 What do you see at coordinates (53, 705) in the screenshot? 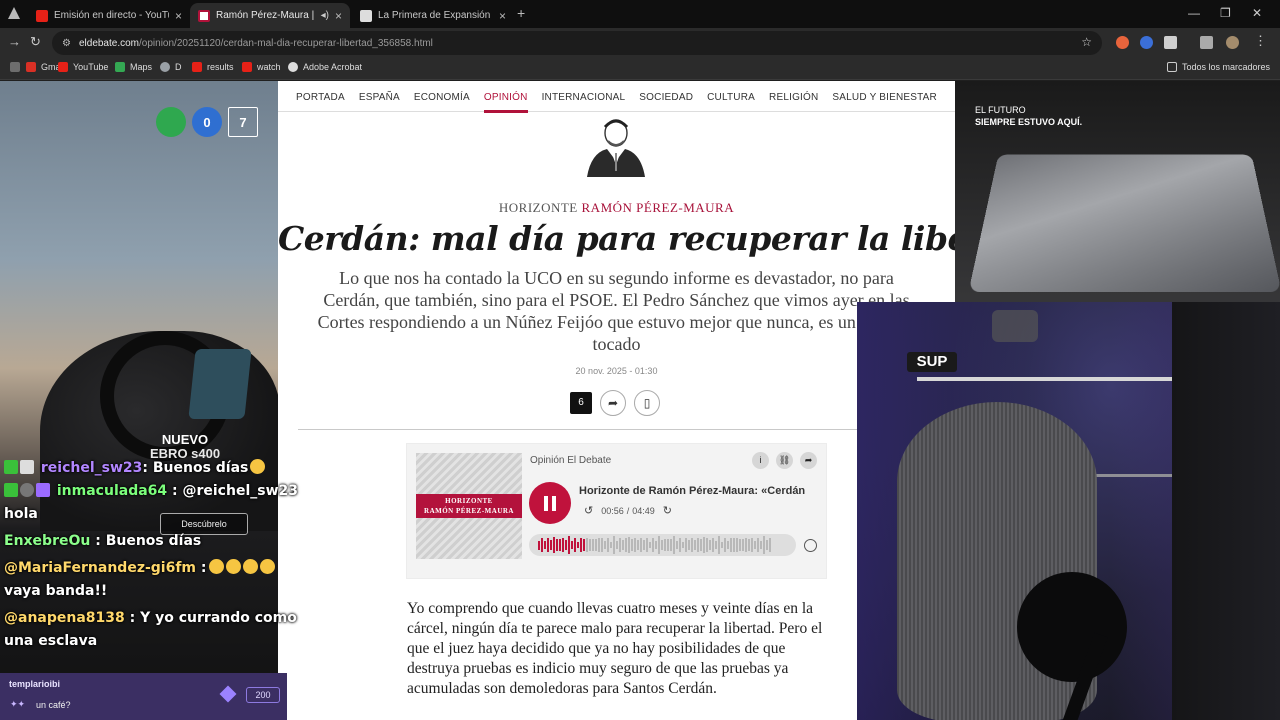
I see `highlight-message: un café?` at bounding box center [53, 705].